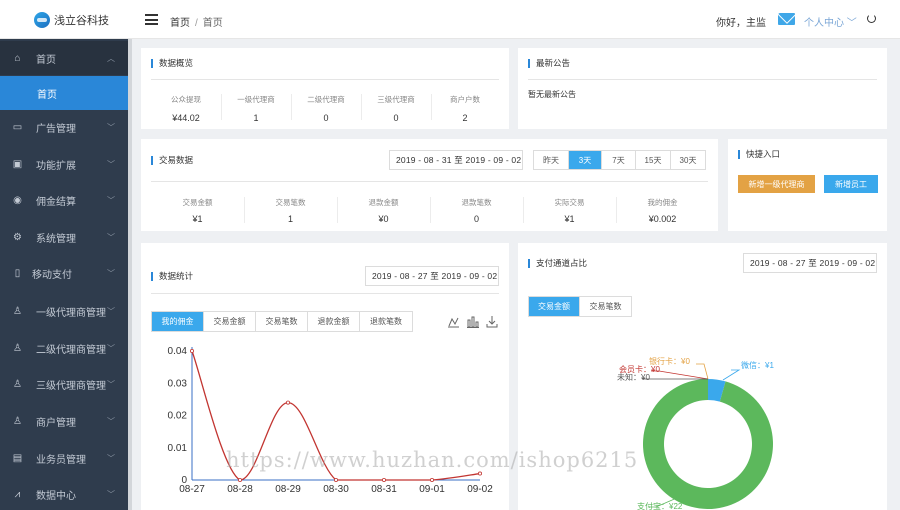  What do you see at coordinates (64, 237) in the screenshot?
I see `sidebar-item-system: ⚙ 系统管理 ﹀` at bounding box center [64, 237].